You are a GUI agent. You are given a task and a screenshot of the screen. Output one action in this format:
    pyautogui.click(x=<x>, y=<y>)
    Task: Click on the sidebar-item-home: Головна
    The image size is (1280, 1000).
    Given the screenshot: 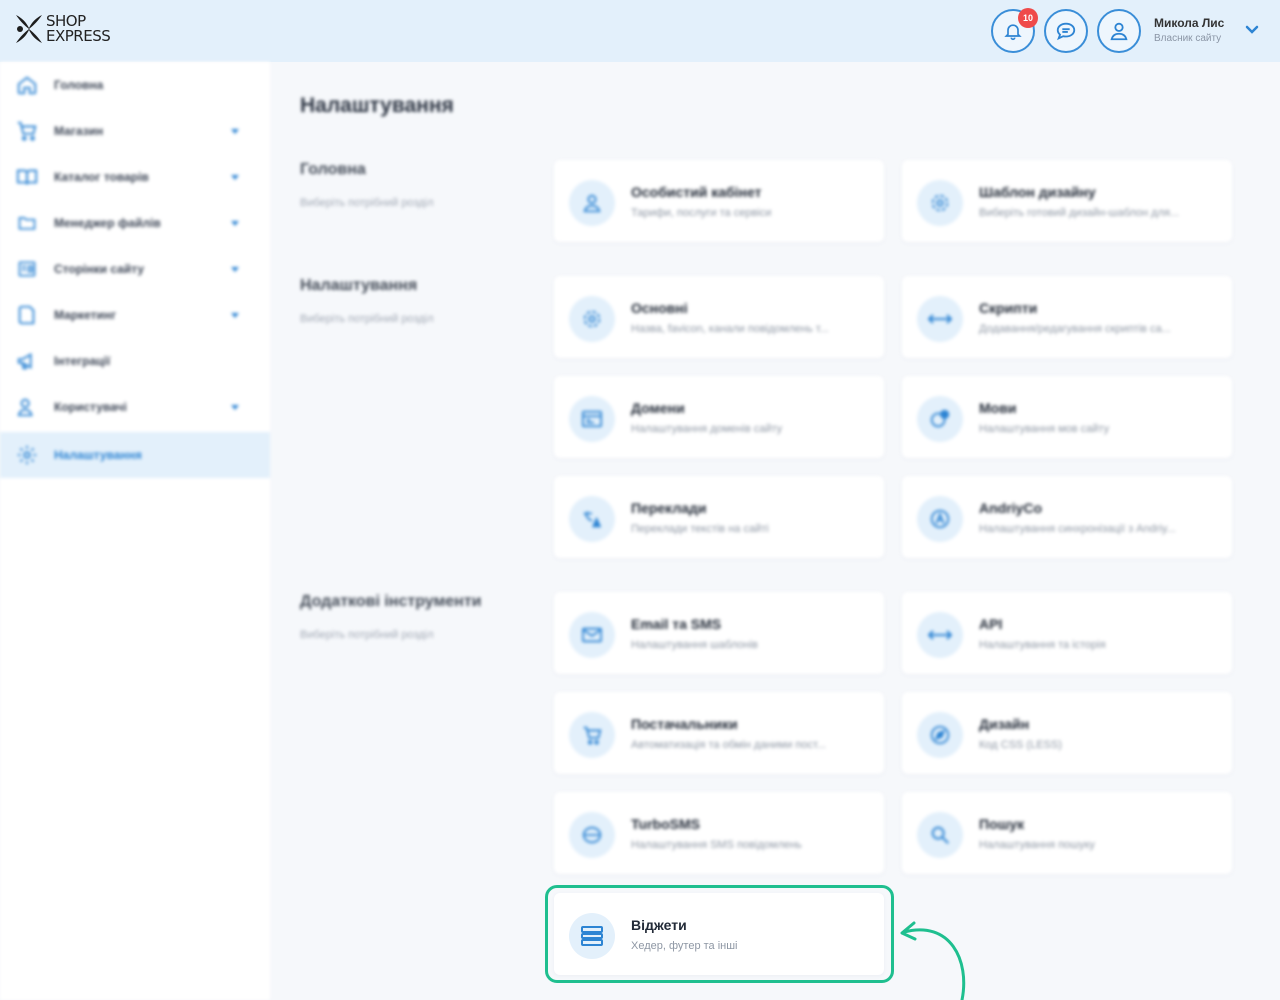 What is the action you would take?
    pyautogui.click(x=135, y=85)
    